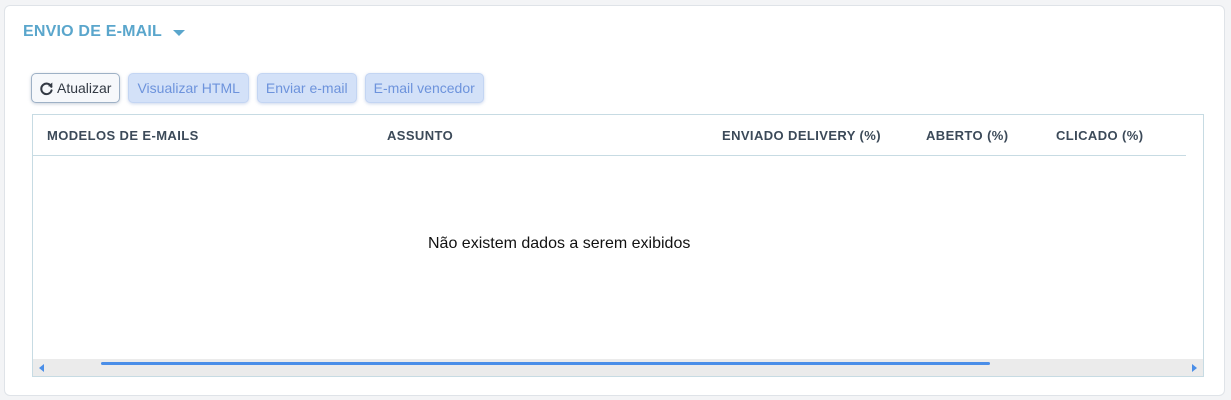 This screenshot has height=400, width=1231. I want to click on scroll-right-icon, so click(1194, 368).